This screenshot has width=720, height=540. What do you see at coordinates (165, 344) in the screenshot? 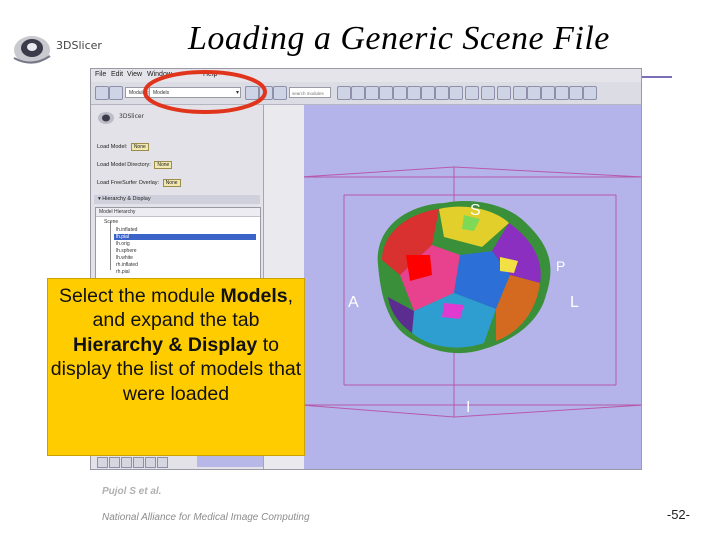
I see `callout-bold-hierarchy: Hierarchy & Display` at bounding box center [165, 344].